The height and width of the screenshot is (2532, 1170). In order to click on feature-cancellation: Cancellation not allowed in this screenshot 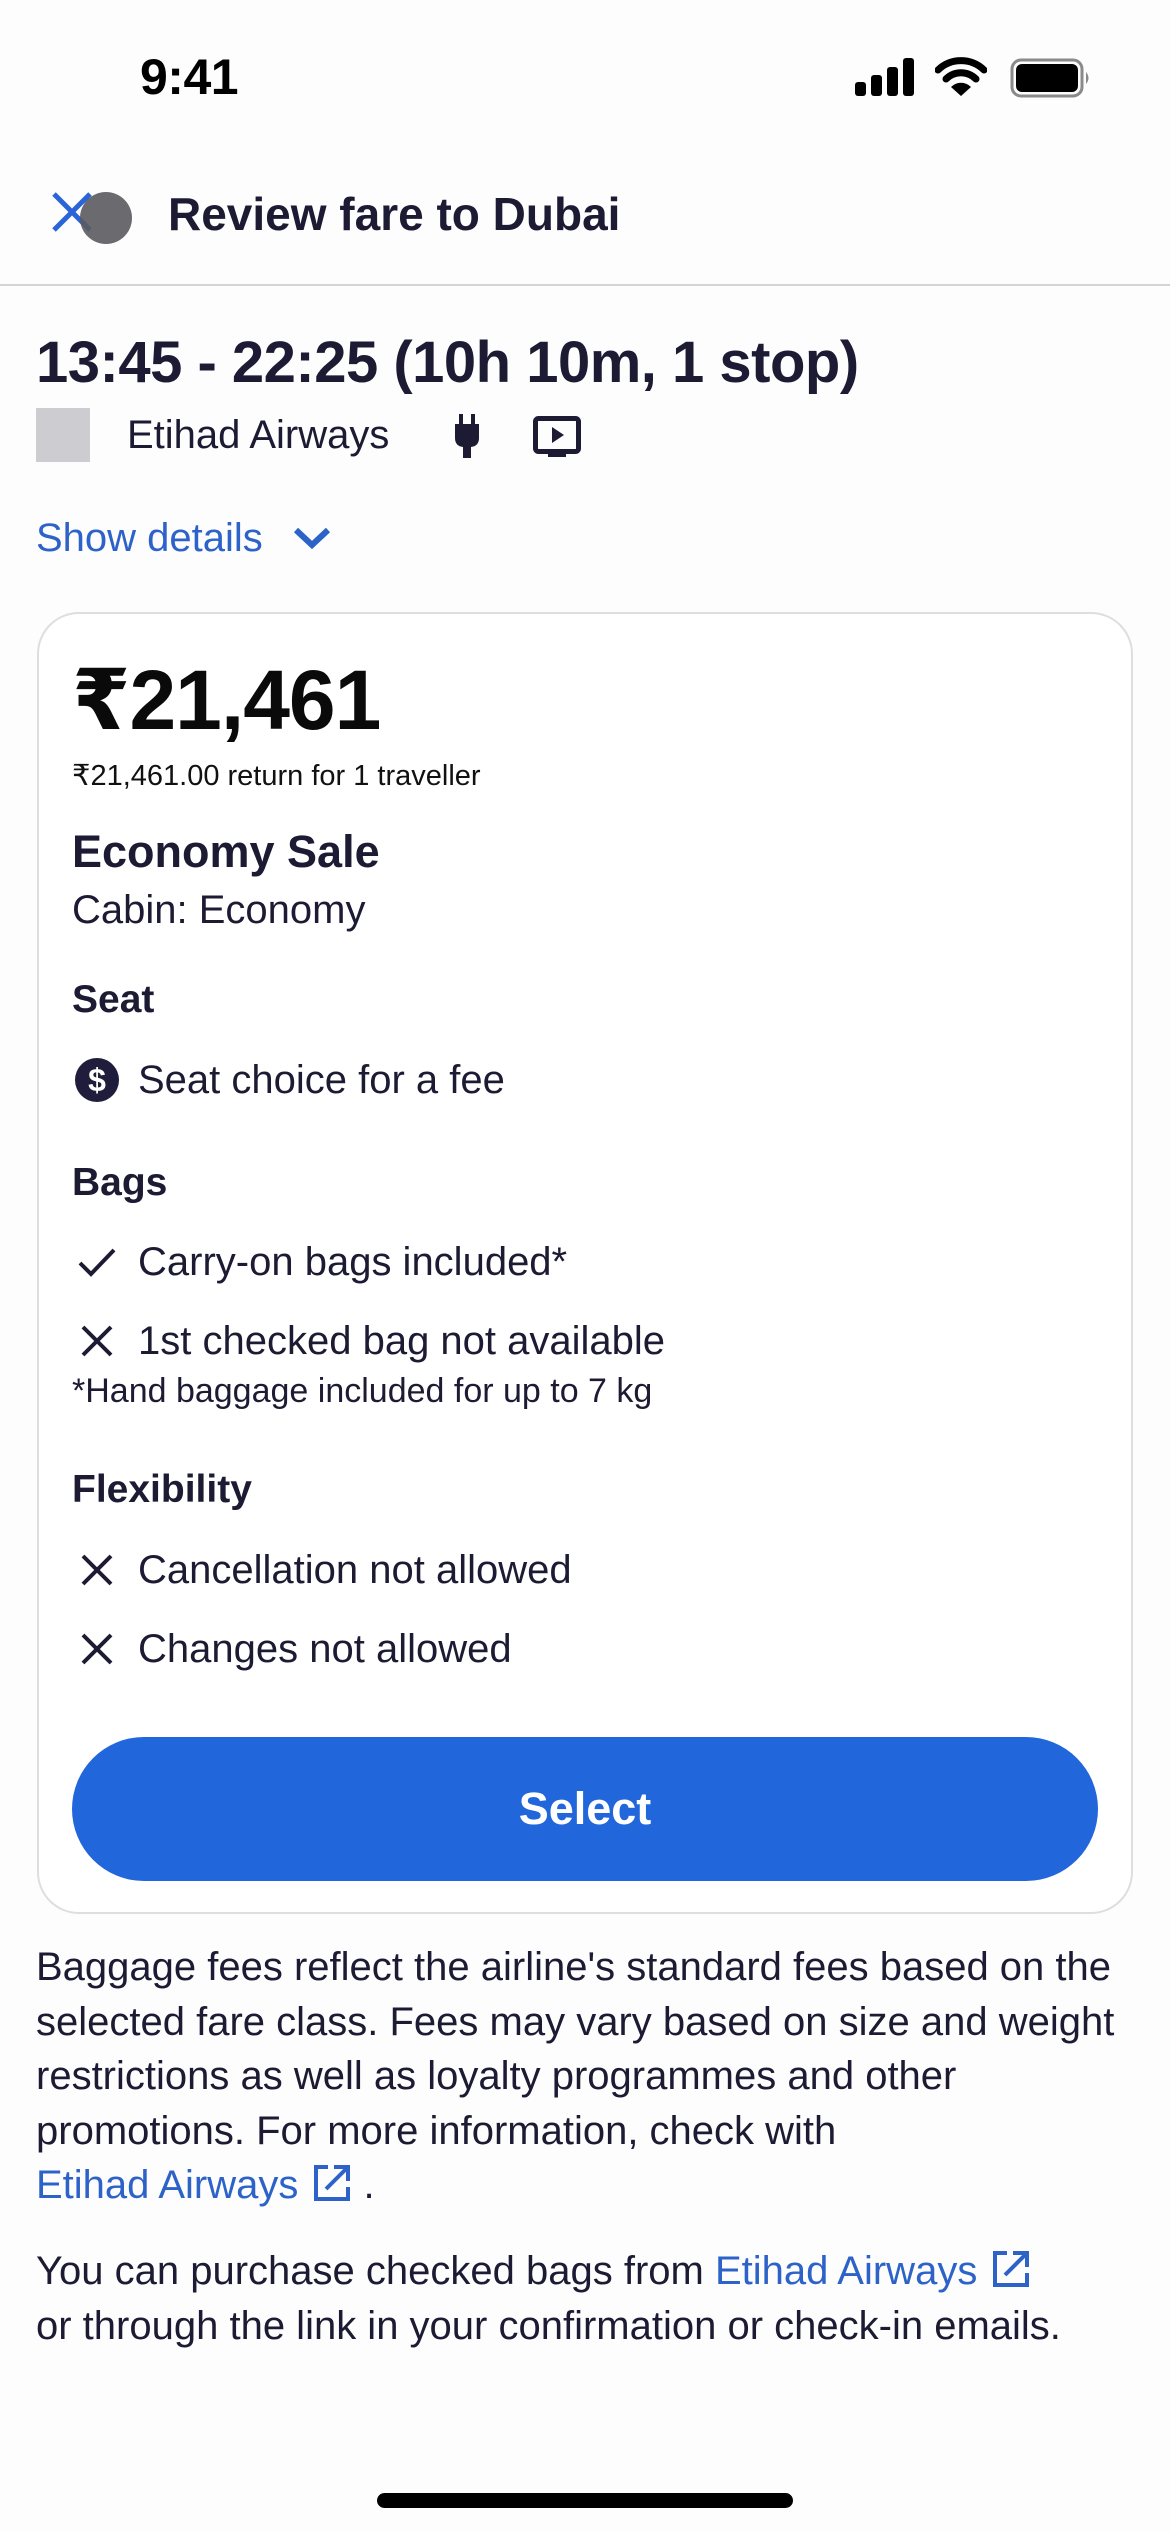, I will do `click(322, 1570)`.